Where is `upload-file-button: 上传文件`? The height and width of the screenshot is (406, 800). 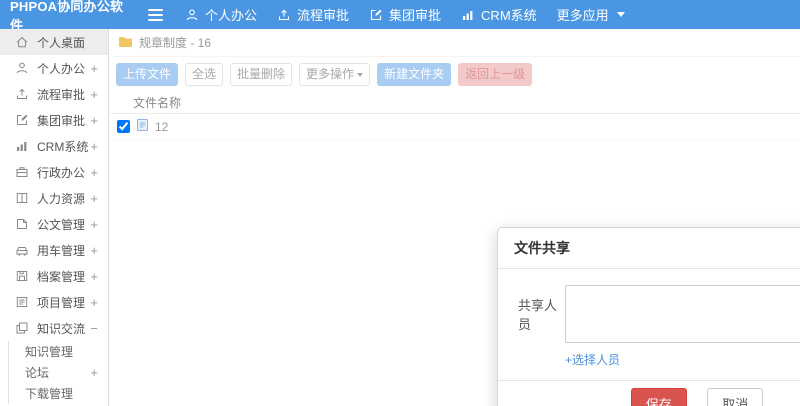
upload-file-button: 上传文件 is located at coordinates (147, 74).